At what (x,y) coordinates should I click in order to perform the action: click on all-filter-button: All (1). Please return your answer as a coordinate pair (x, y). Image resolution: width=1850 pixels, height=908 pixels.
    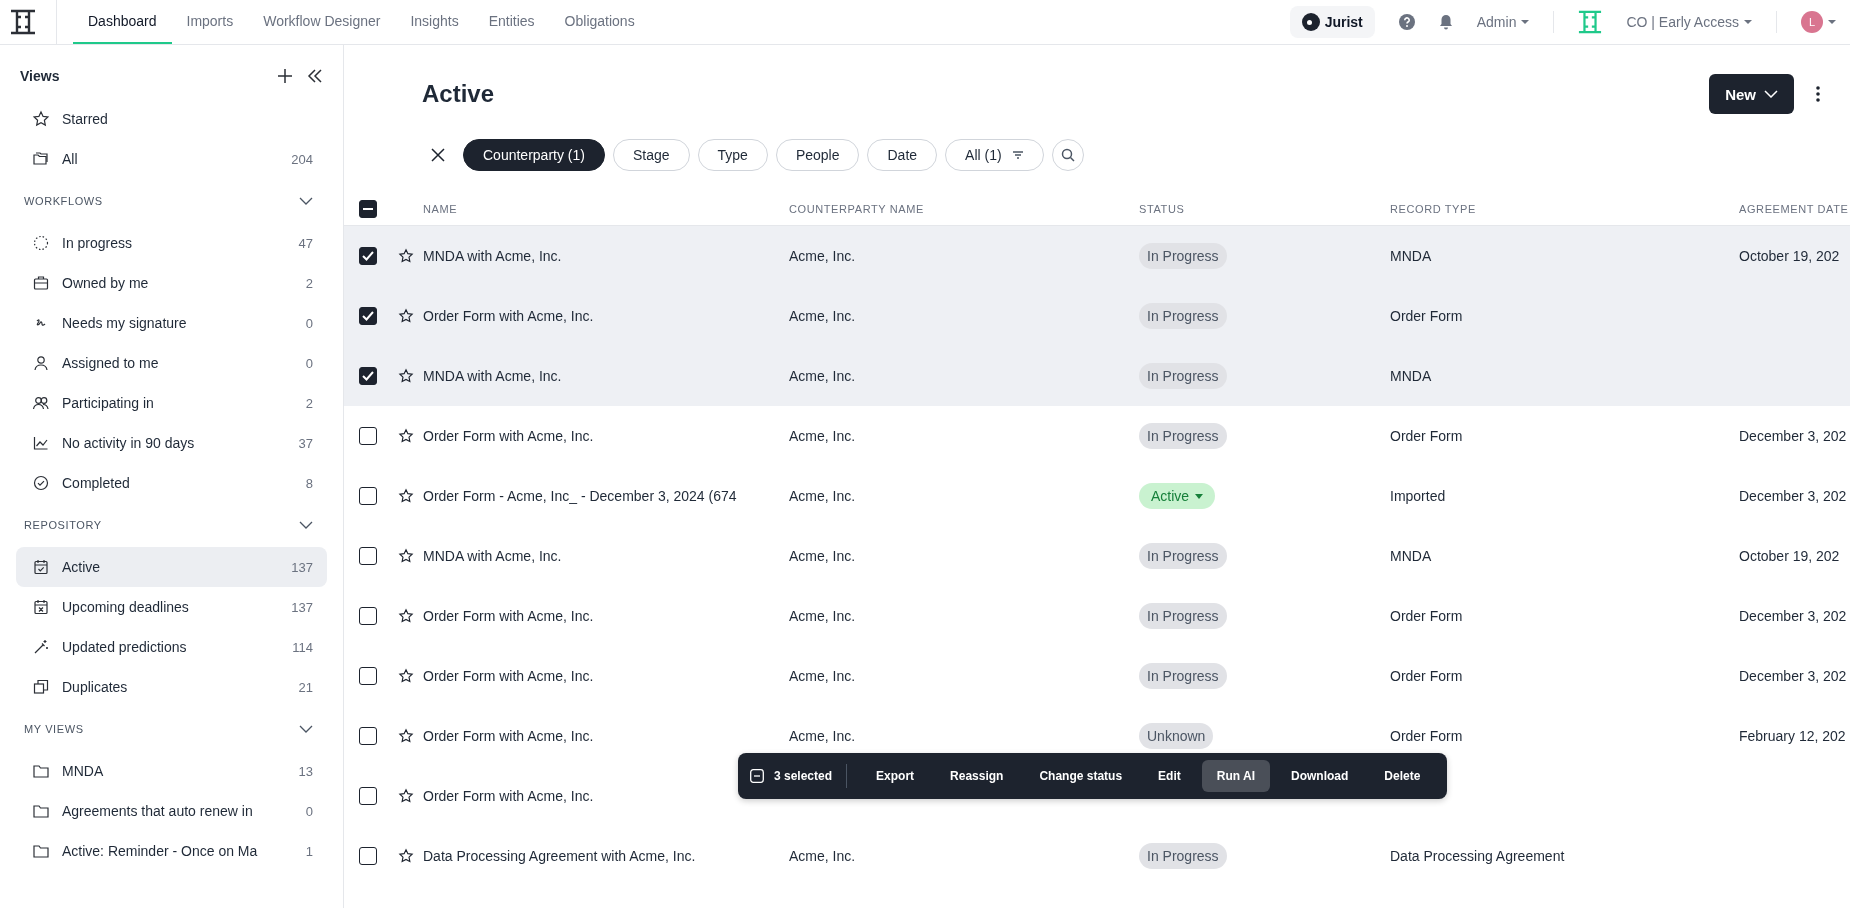
    Looking at the image, I should click on (994, 155).